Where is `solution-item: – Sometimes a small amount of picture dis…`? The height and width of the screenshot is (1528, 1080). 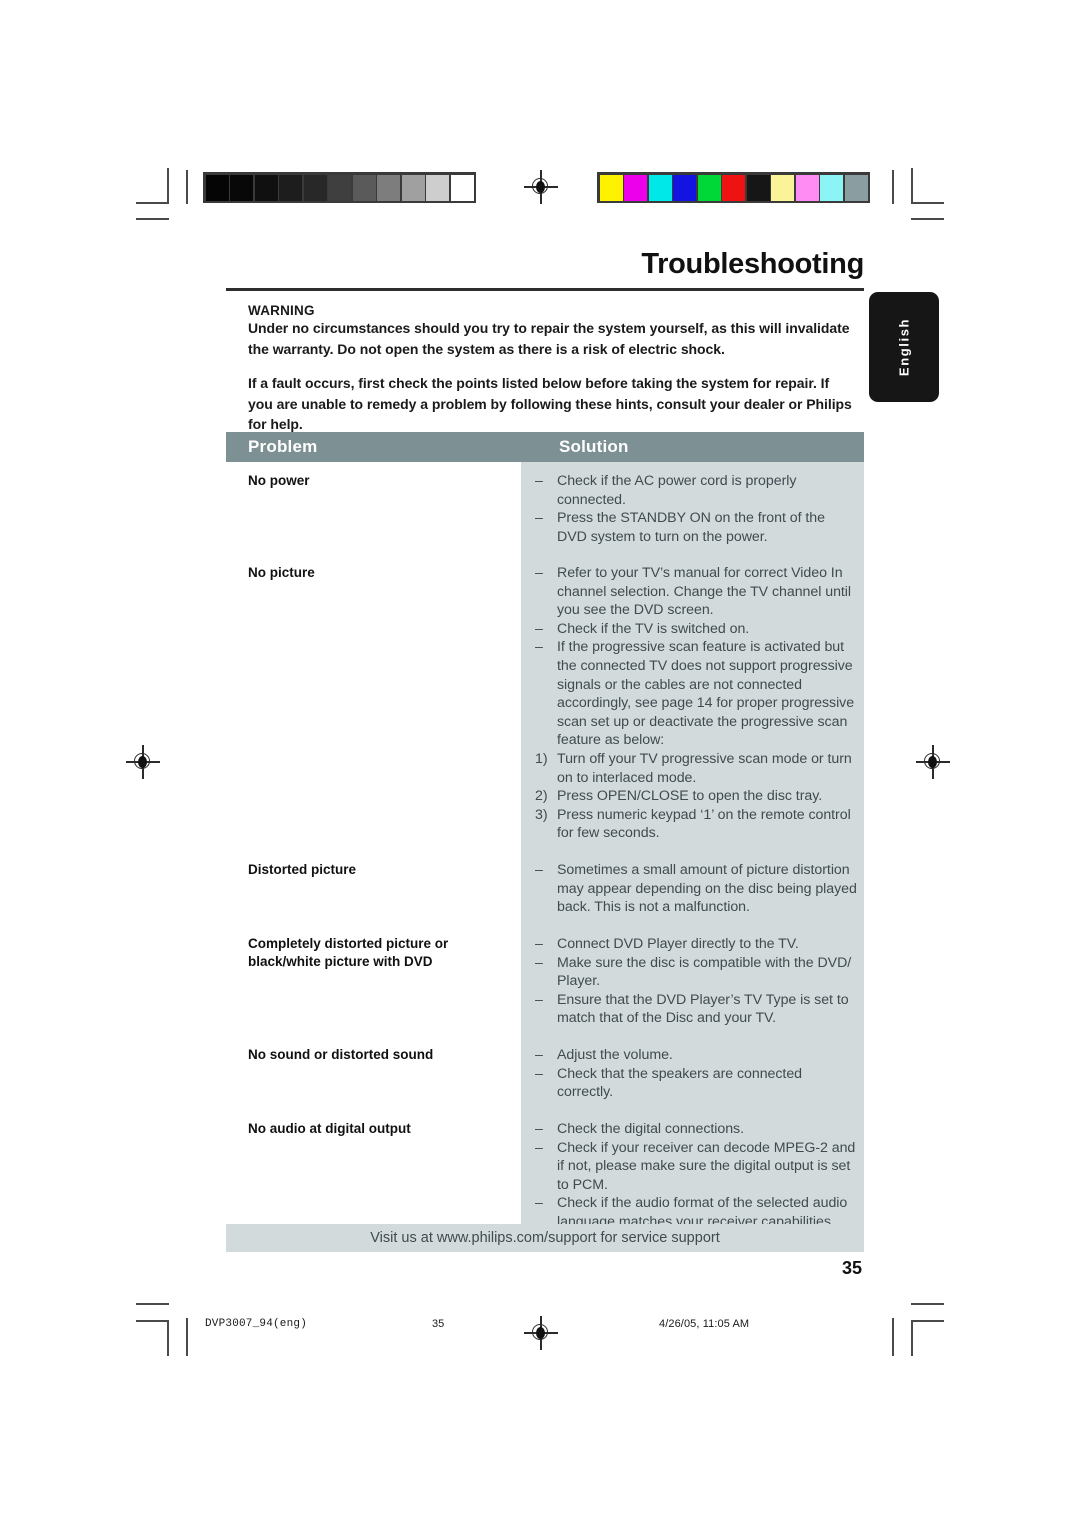
solution-item: – Sometimes a small amount of picture dis… is located at coordinates (696, 889).